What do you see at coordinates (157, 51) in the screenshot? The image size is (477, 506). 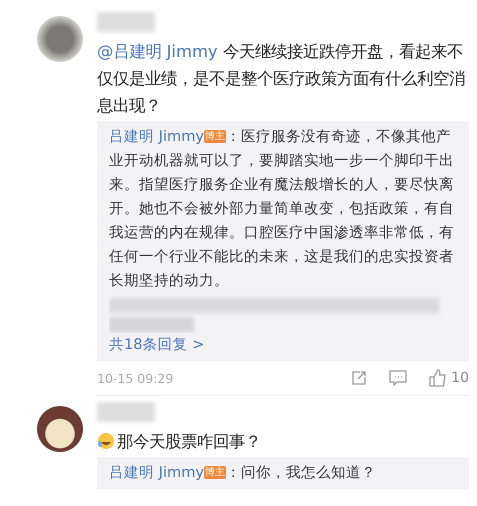 I see `mention-link: @吕建明 Jimmy` at bounding box center [157, 51].